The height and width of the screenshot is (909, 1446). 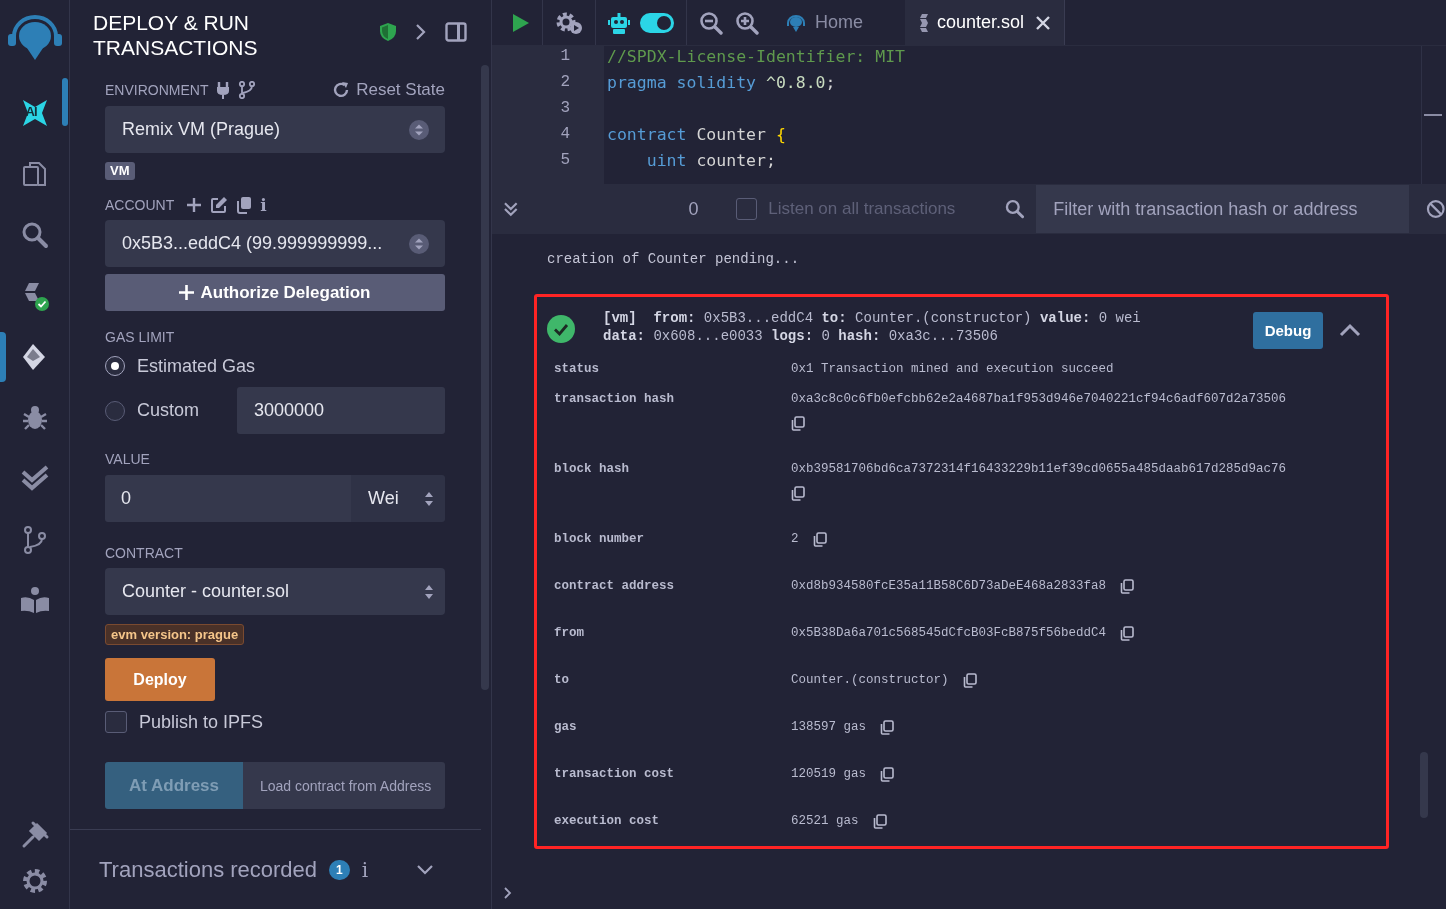 I want to click on contract-select: Counter - counter.sol, so click(x=275, y=591).